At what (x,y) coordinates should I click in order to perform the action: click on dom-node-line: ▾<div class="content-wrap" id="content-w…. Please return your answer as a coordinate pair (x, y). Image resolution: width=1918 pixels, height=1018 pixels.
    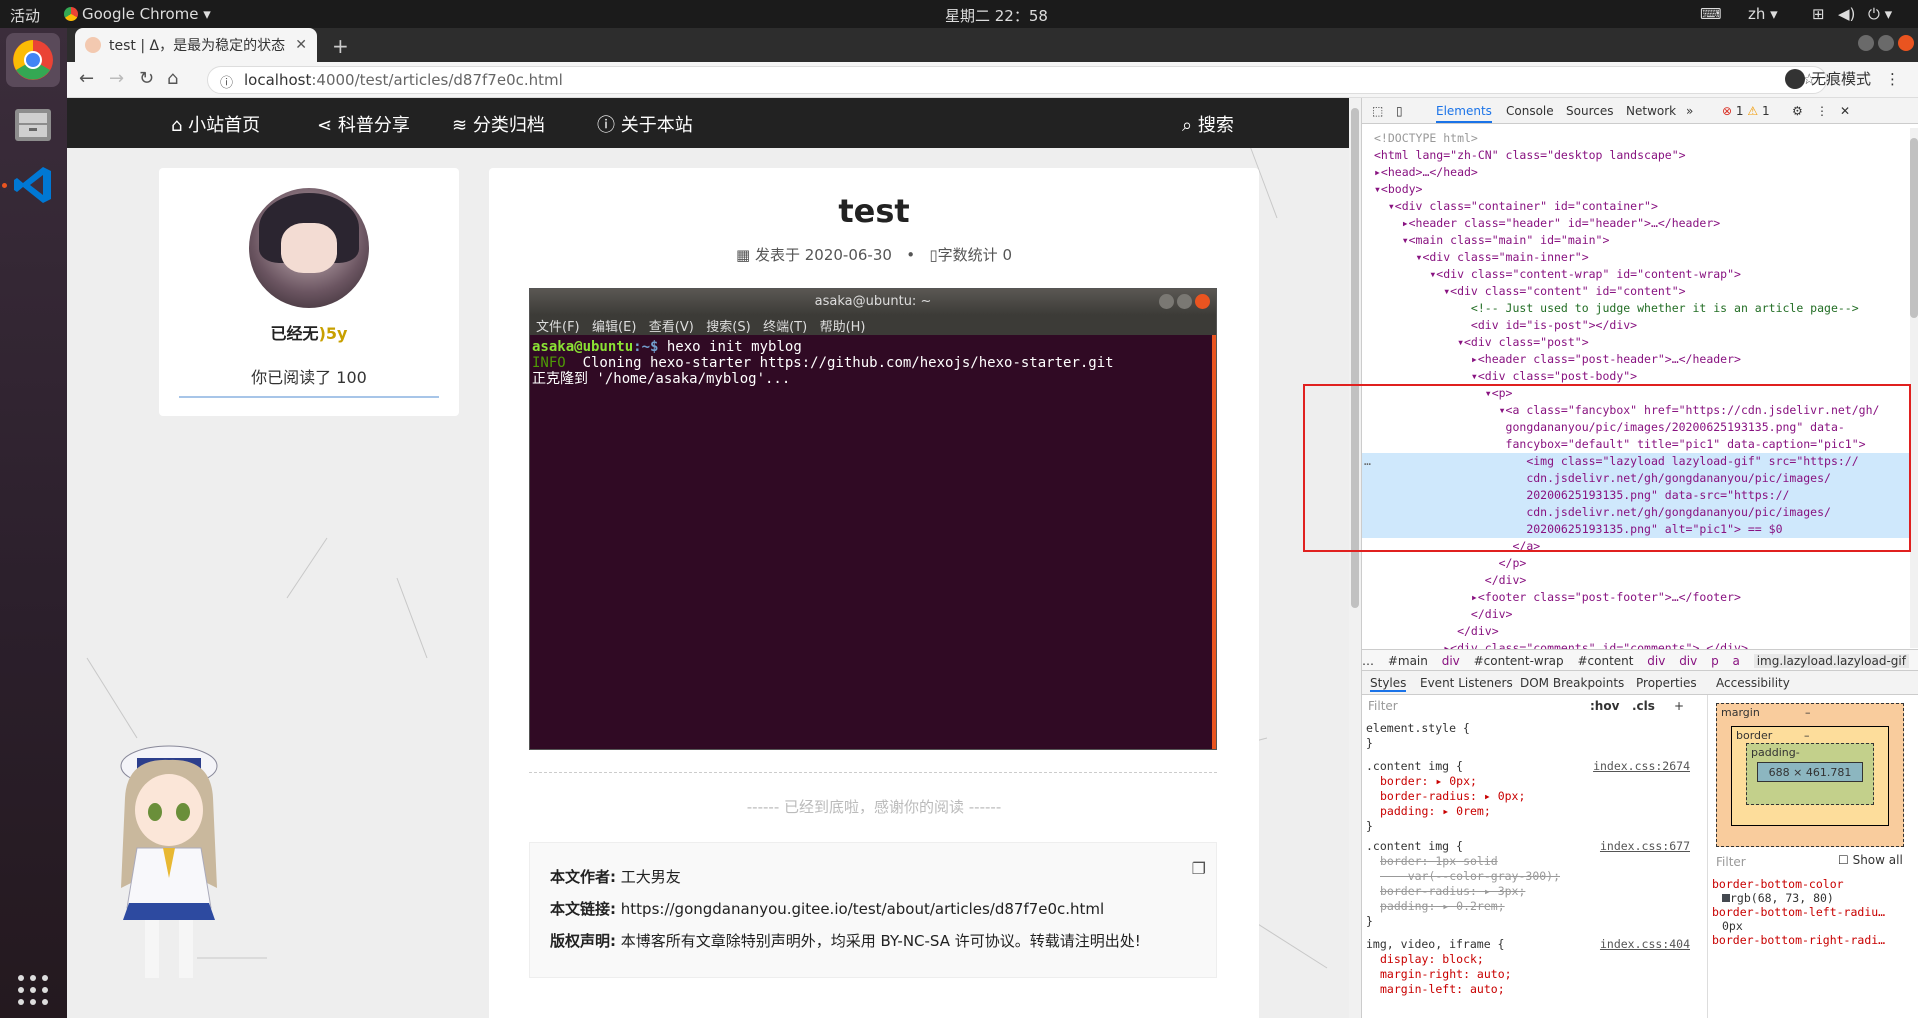
    Looking at the image, I should click on (1642, 274).